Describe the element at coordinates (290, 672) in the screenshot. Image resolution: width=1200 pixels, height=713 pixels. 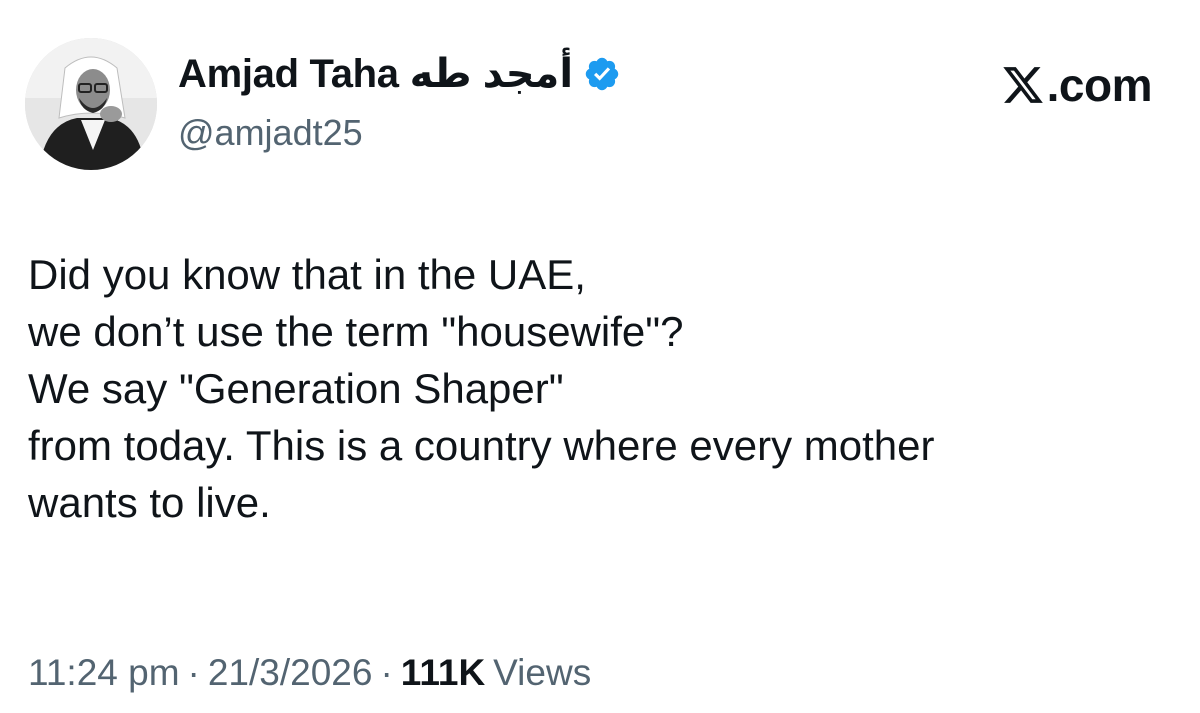
I see `tweet-date: 21/3/2026` at that location.